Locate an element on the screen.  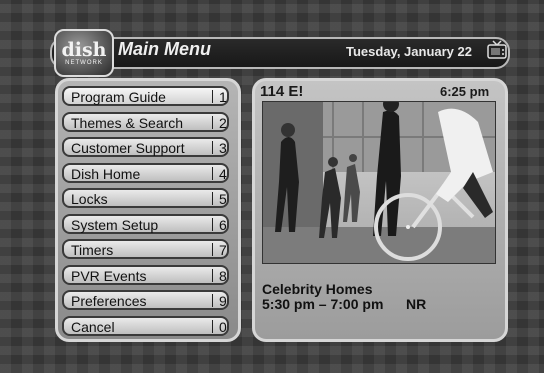
logo-subtext: NETWORK is located at coordinates (84, 62).